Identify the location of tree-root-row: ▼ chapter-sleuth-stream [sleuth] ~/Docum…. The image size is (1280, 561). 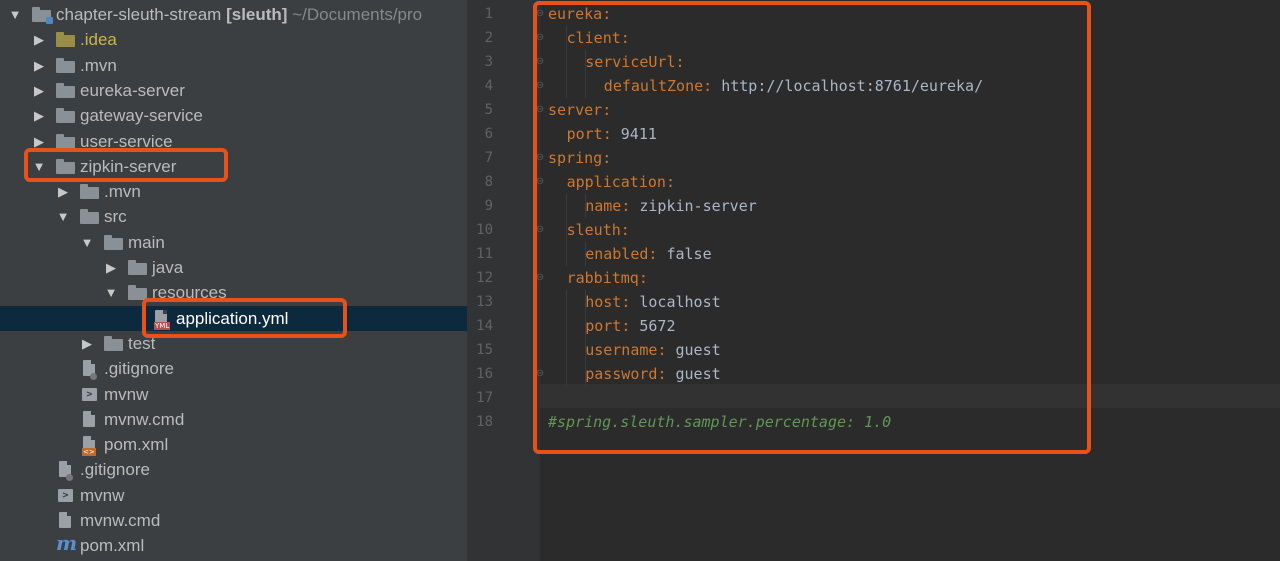
(233, 14).